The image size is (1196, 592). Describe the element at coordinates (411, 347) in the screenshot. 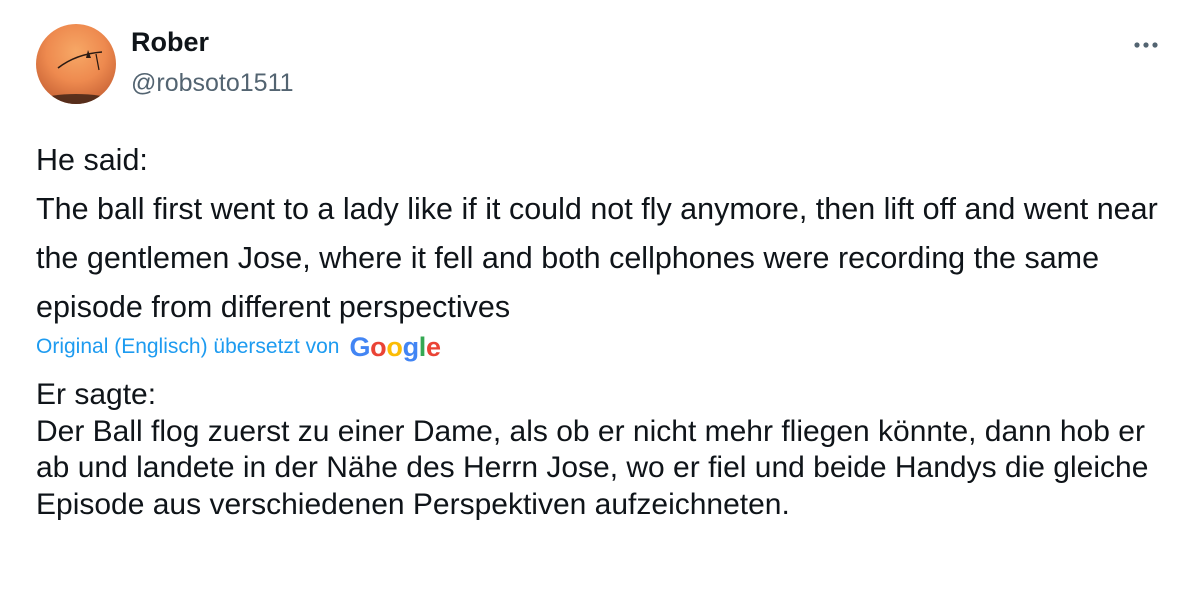

I see `google-logo-letter: g` at that location.